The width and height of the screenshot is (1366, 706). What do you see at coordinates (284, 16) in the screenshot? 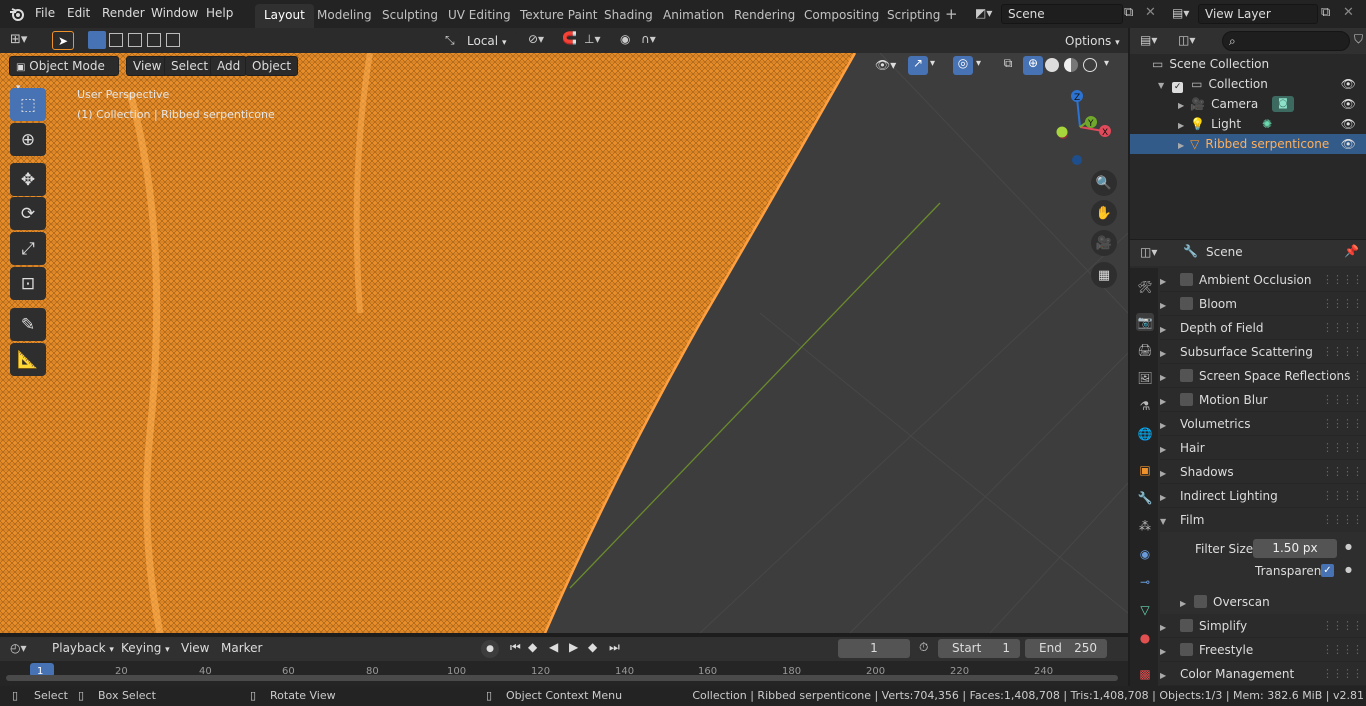
I see `tab-layout: Layout` at bounding box center [284, 16].